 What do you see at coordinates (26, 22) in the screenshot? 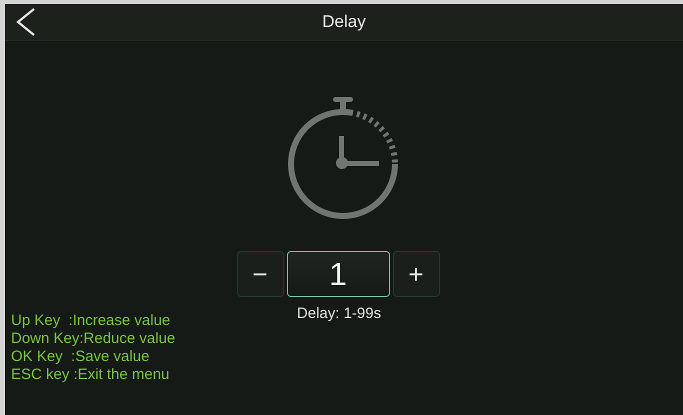
I see `back-icon` at bounding box center [26, 22].